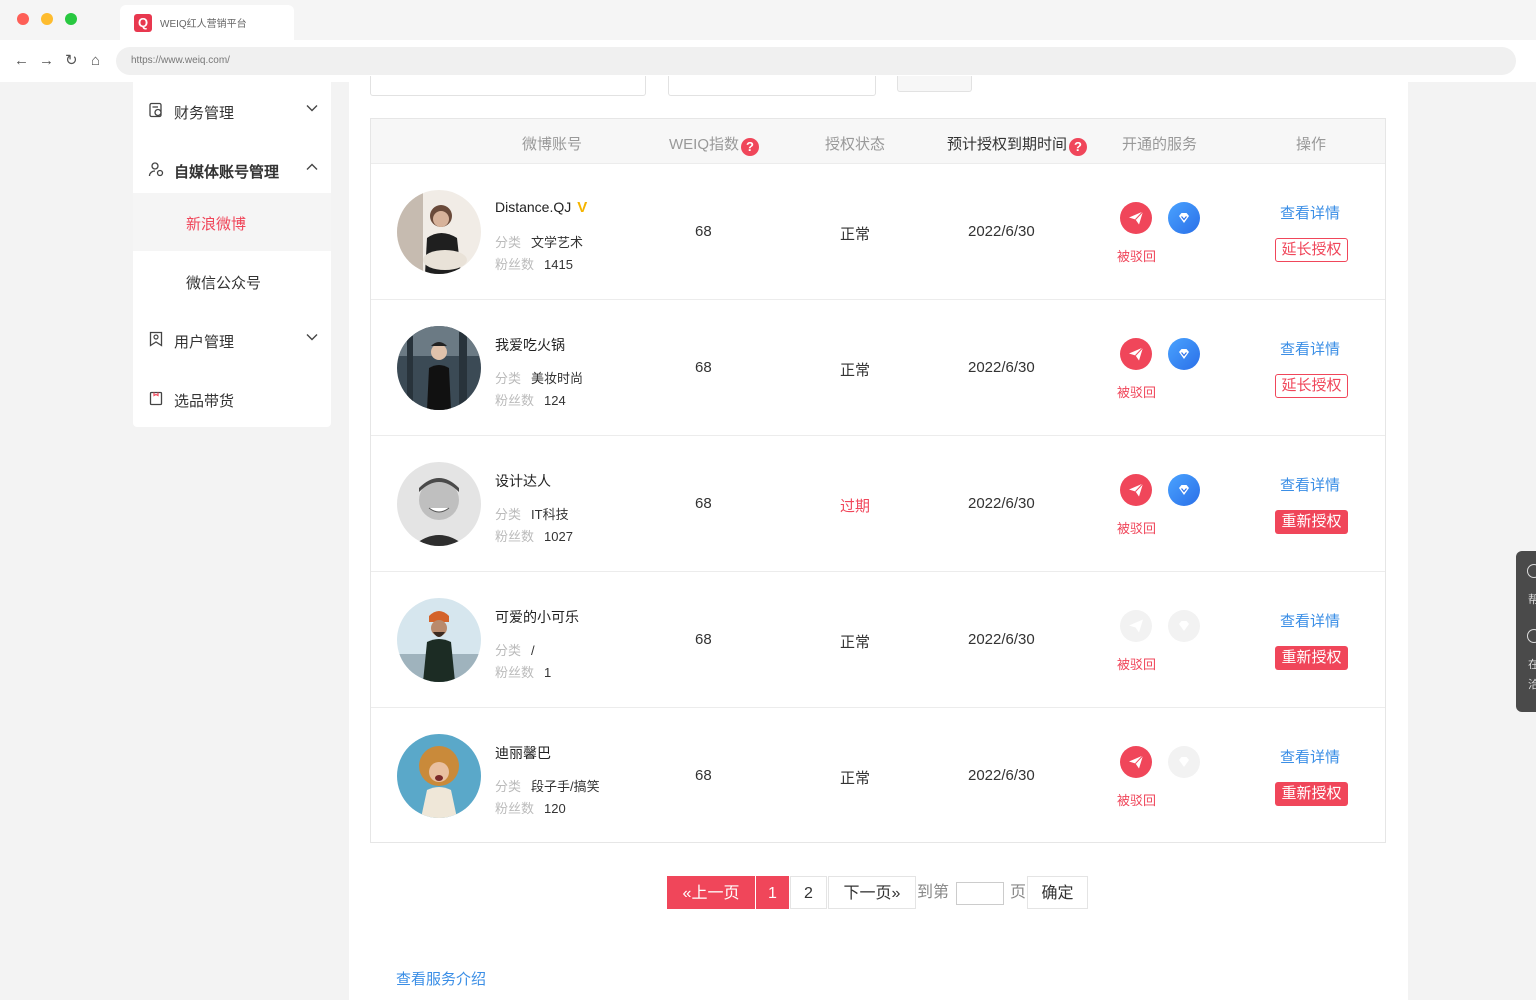 This screenshot has width=1536, height=1000. I want to click on browser-tab: Q WEIQ红人营销平台, so click(207, 22).